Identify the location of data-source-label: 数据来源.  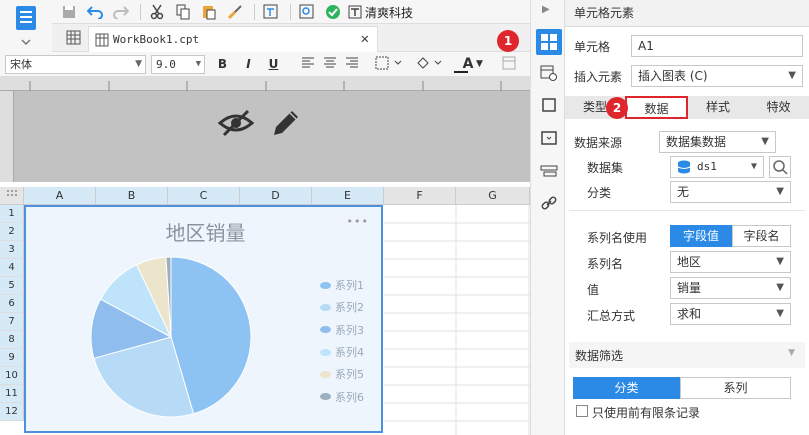
(598, 143).